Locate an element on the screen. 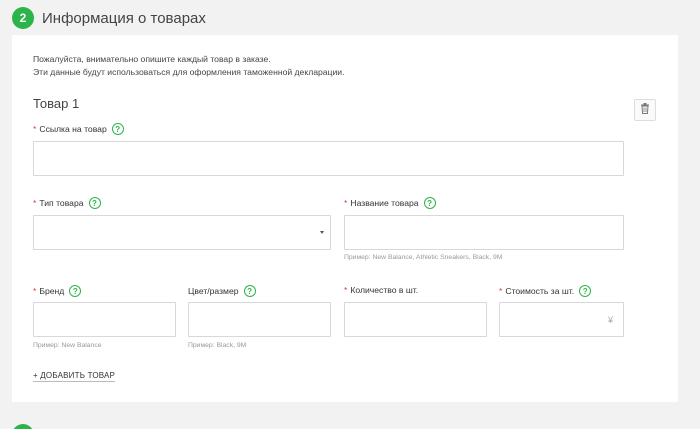  step-number-badge: 2 is located at coordinates (23, 18).